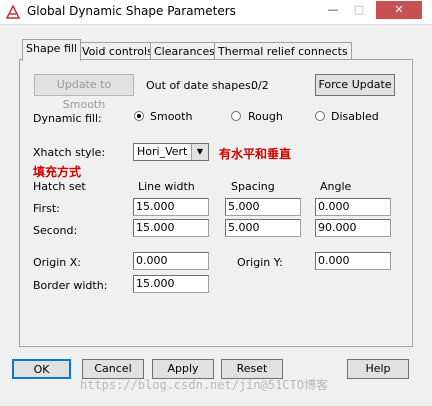  I want to click on second-row-label: Second:, so click(55, 230).